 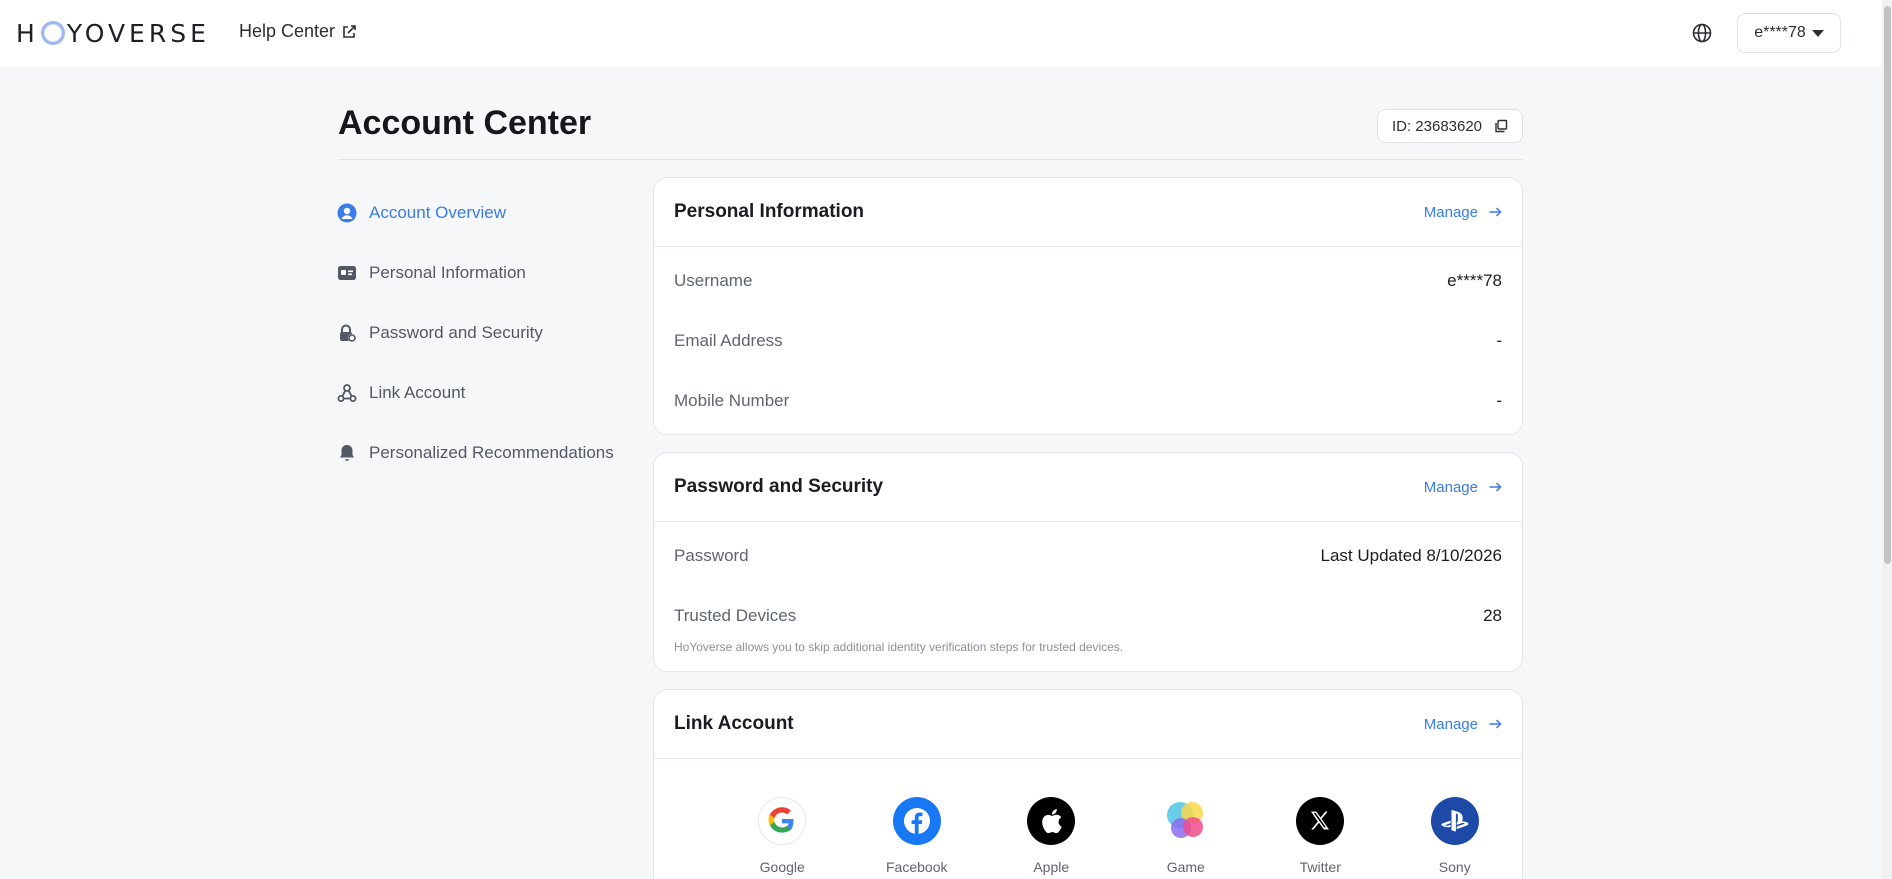 What do you see at coordinates (728, 340) in the screenshot?
I see `row-label: Email Address` at bounding box center [728, 340].